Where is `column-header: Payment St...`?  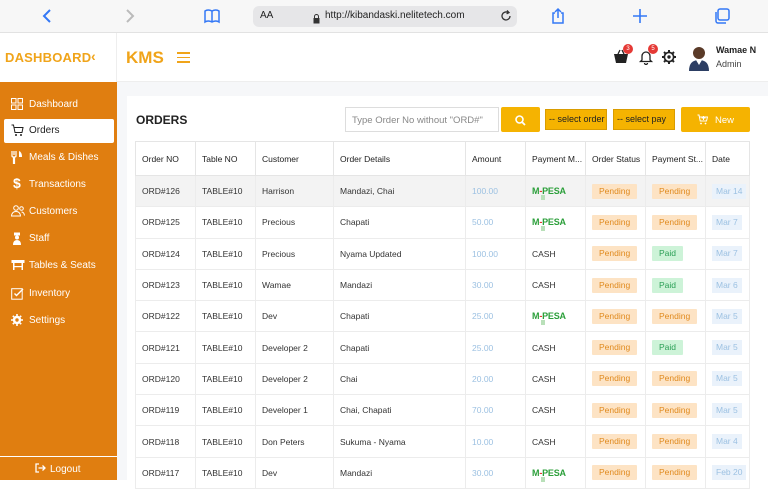
column-header: Payment St... is located at coordinates (675, 158).